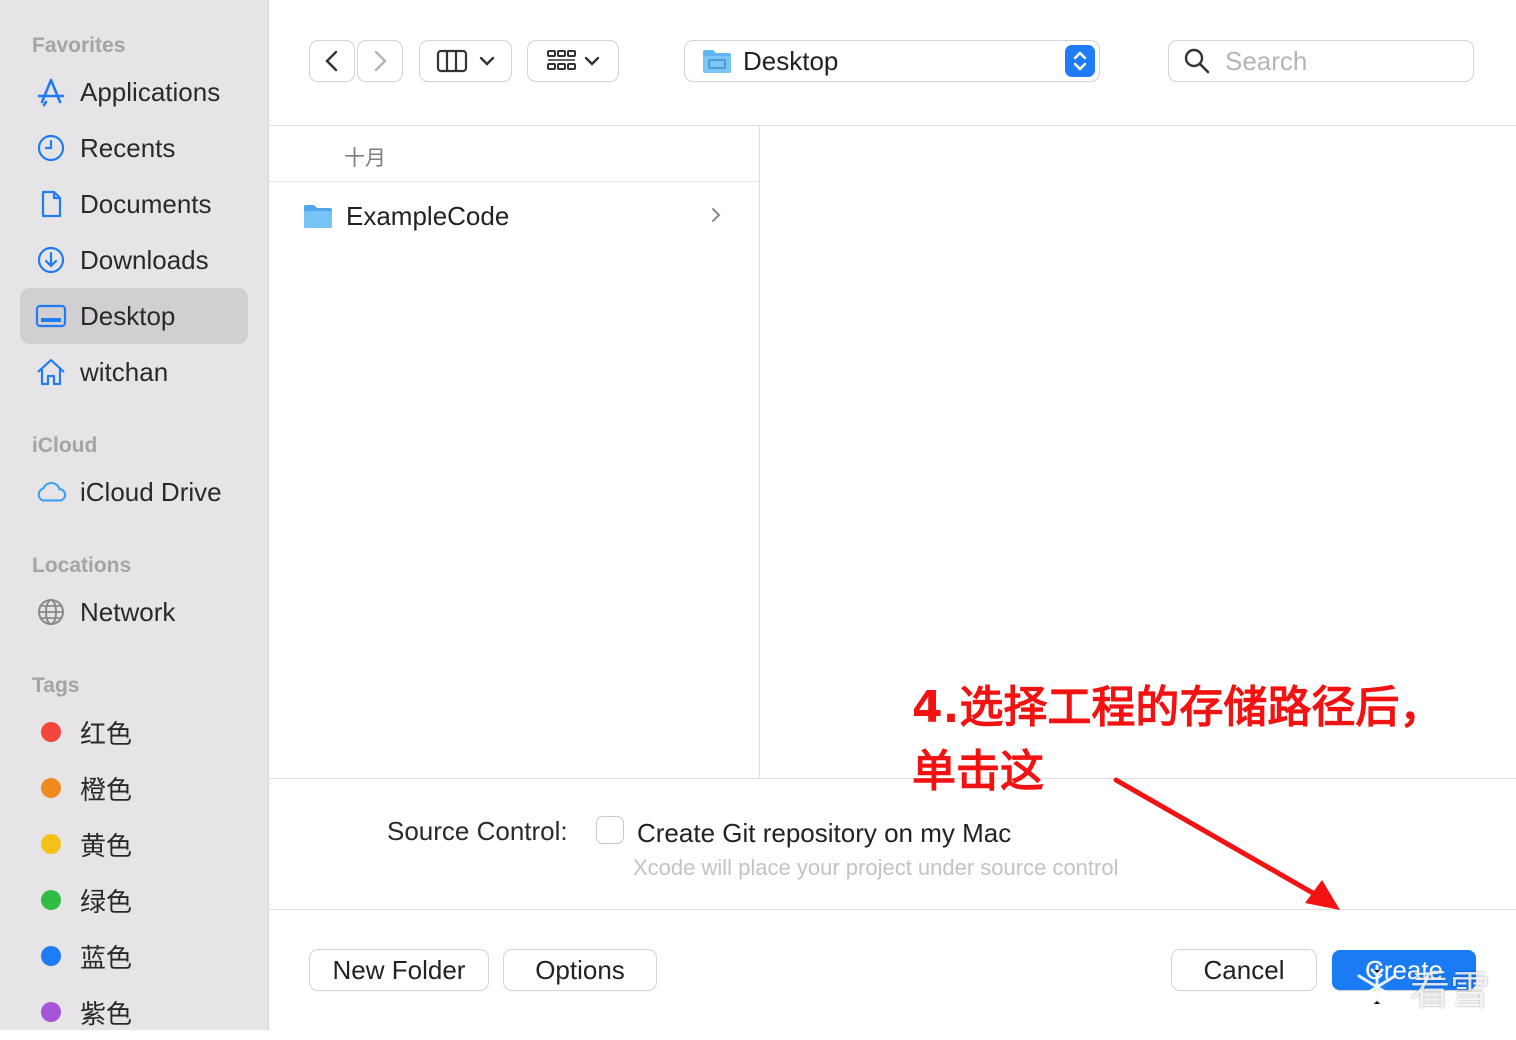  What do you see at coordinates (791, 60) in the screenshot?
I see `path-popup-label: Desktop` at bounding box center [791, 60].